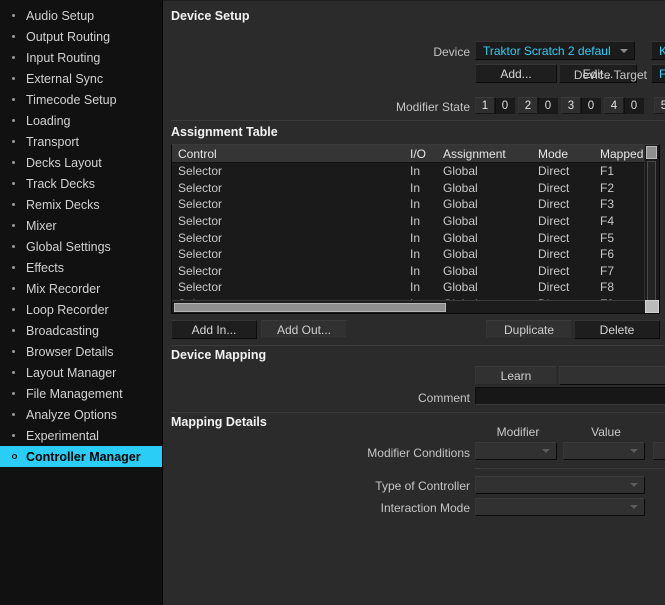 The height and width of the screenshot is (605, 665). I want to click on learn-button: Learn, so click(516, 375).